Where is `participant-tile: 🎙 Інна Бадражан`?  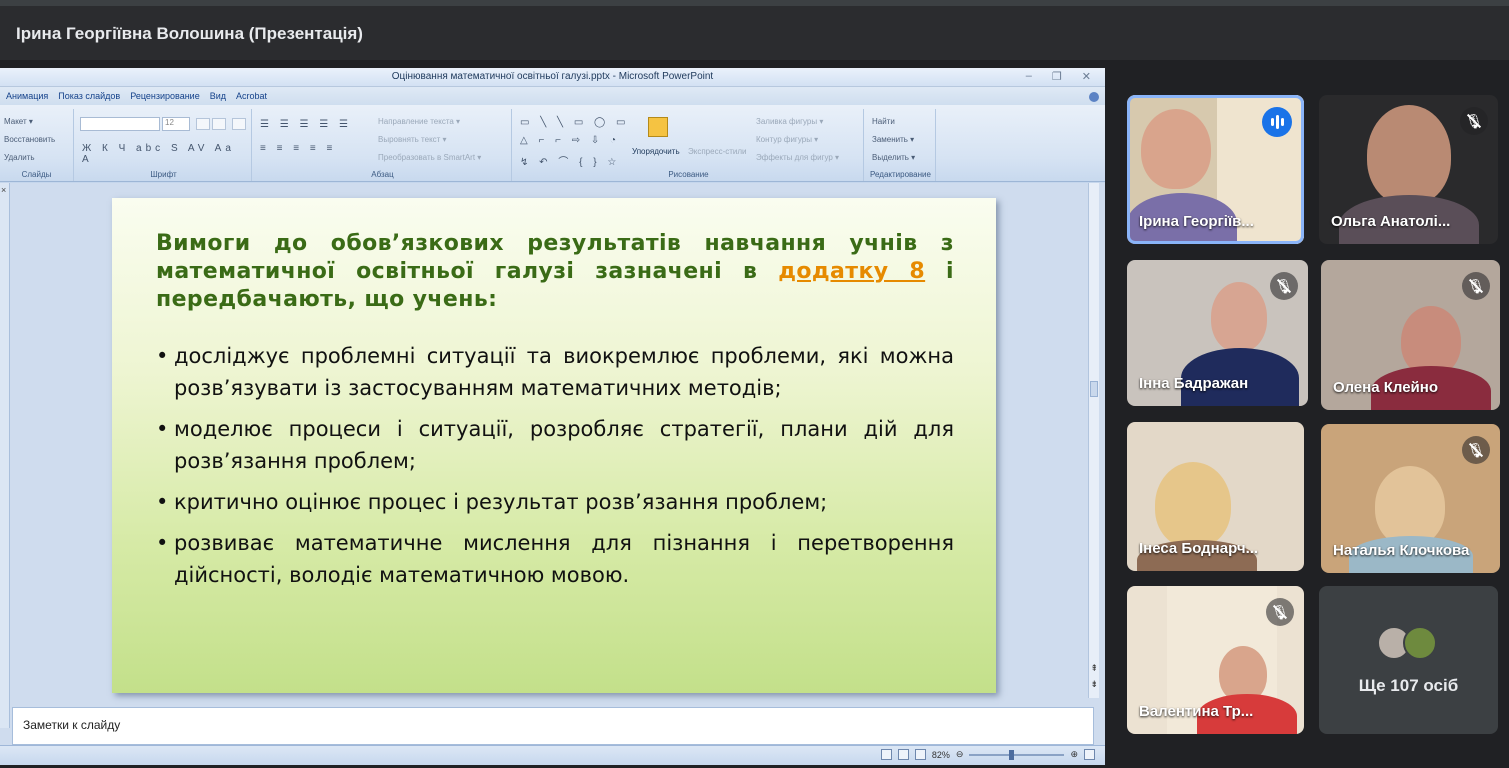
participant-tile: 🎙 Інна Бадражан is located at coordinates (1217, 333).